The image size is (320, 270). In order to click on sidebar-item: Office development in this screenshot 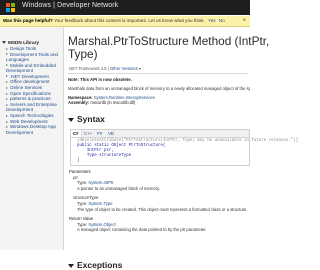, I will do `click(34, 81)`.